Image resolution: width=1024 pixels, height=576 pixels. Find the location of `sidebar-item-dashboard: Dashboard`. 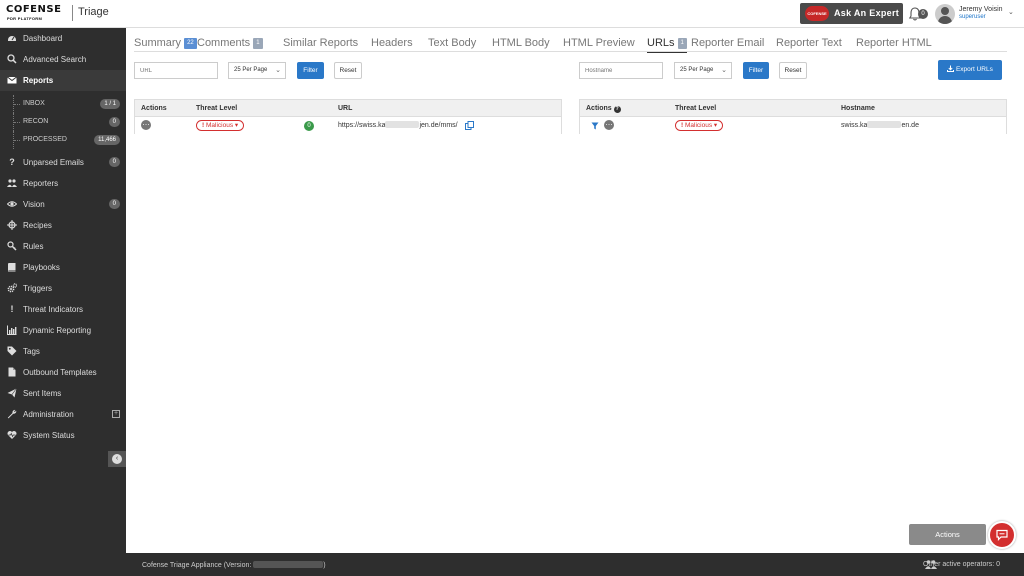

sidebar-item-dashboard: Dashboard is located at coordinates (63, 38).